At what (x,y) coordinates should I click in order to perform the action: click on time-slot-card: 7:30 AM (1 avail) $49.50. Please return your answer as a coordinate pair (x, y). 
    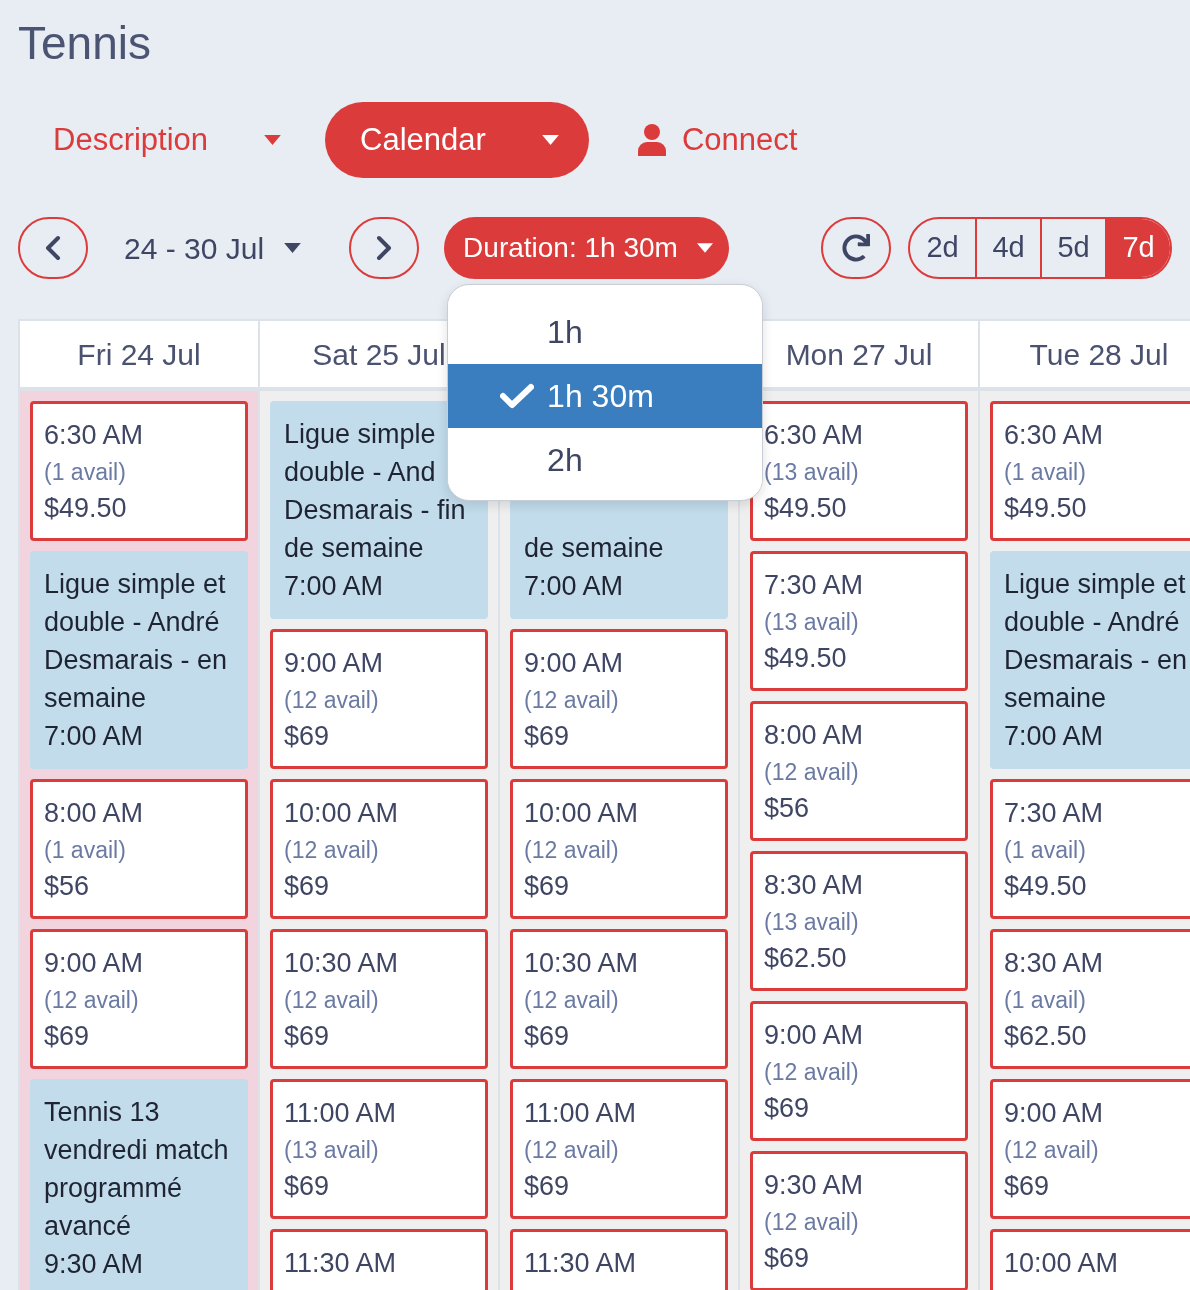
    Looking at the image, I should click on (1090, 849).